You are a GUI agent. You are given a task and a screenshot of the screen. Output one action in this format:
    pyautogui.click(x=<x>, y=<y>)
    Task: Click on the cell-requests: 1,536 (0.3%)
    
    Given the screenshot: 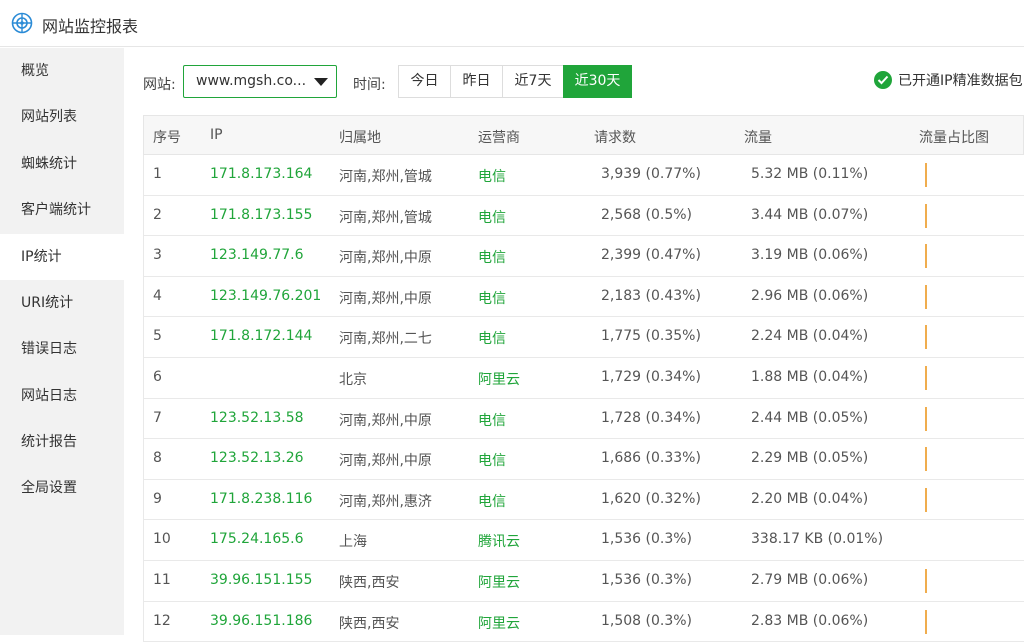 What is the action you would take?
    pyautogui.click(x=647, y=539)
    